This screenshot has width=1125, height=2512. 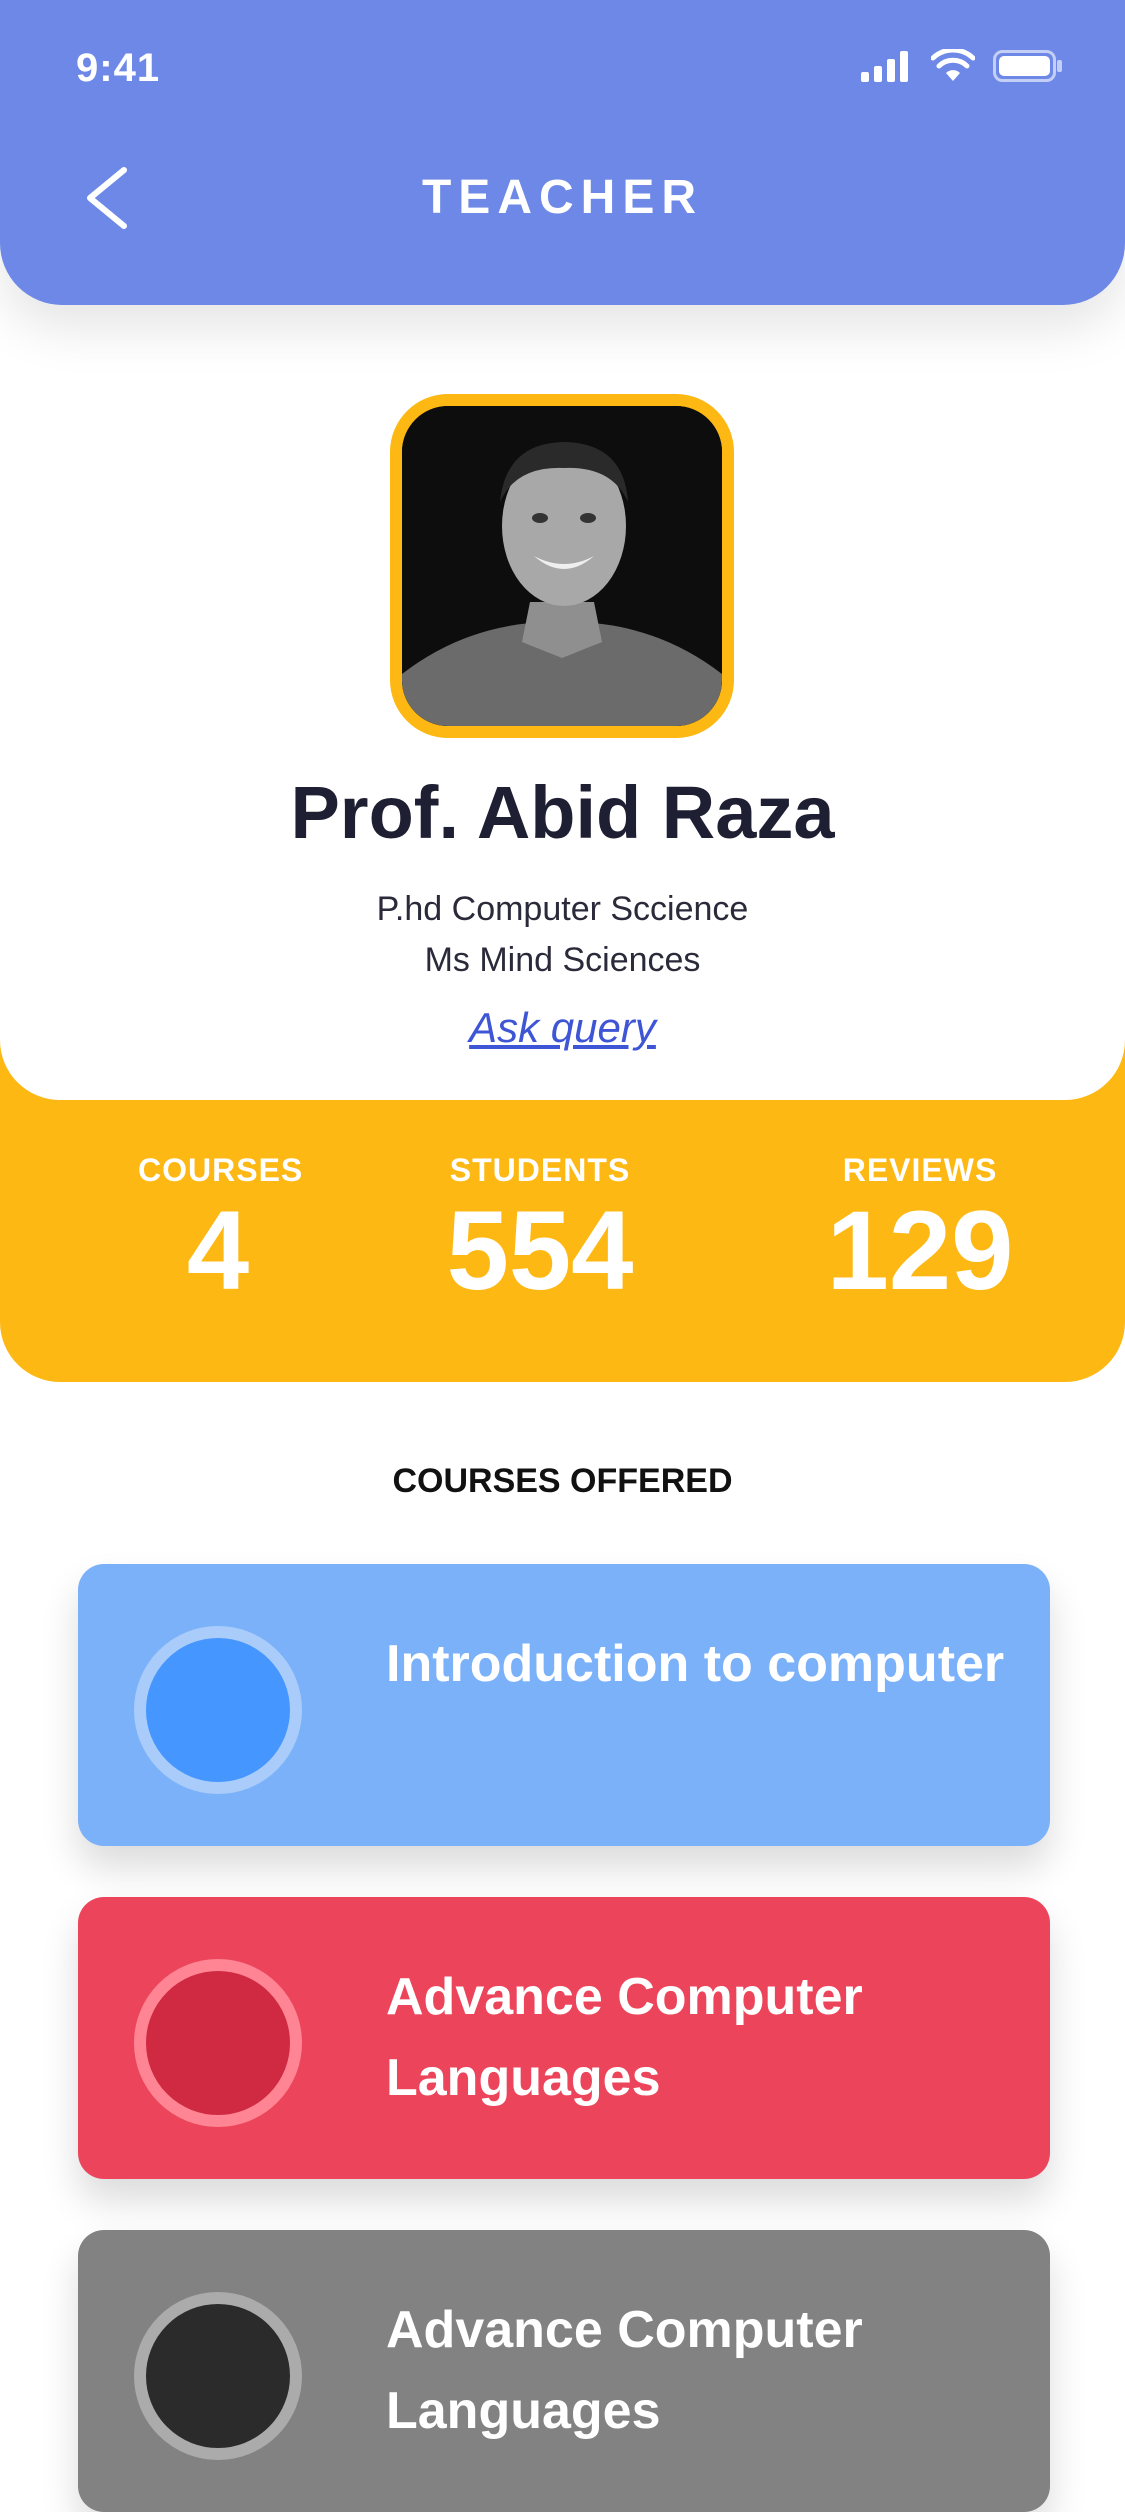 I want to click on stat-value: 554, so click(x=540, y=1250).